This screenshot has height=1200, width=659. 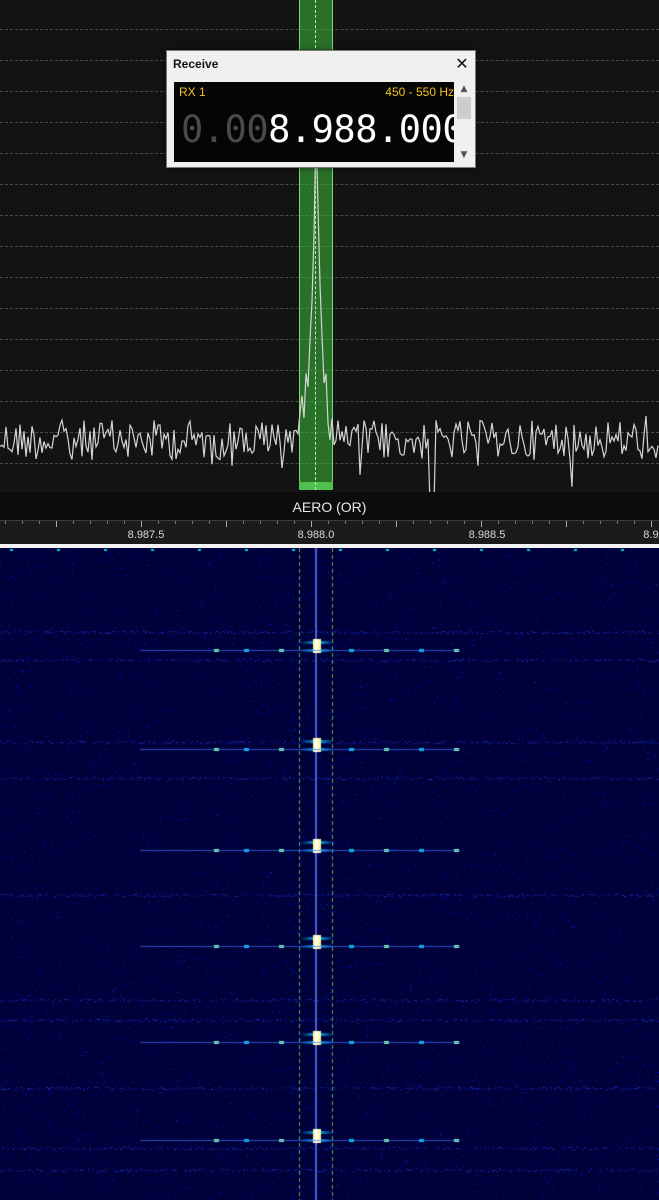 What do you see at coordinates (464, 108) in the screenshot?
I see `scroll-thumb` at bounding box center [464, 108].